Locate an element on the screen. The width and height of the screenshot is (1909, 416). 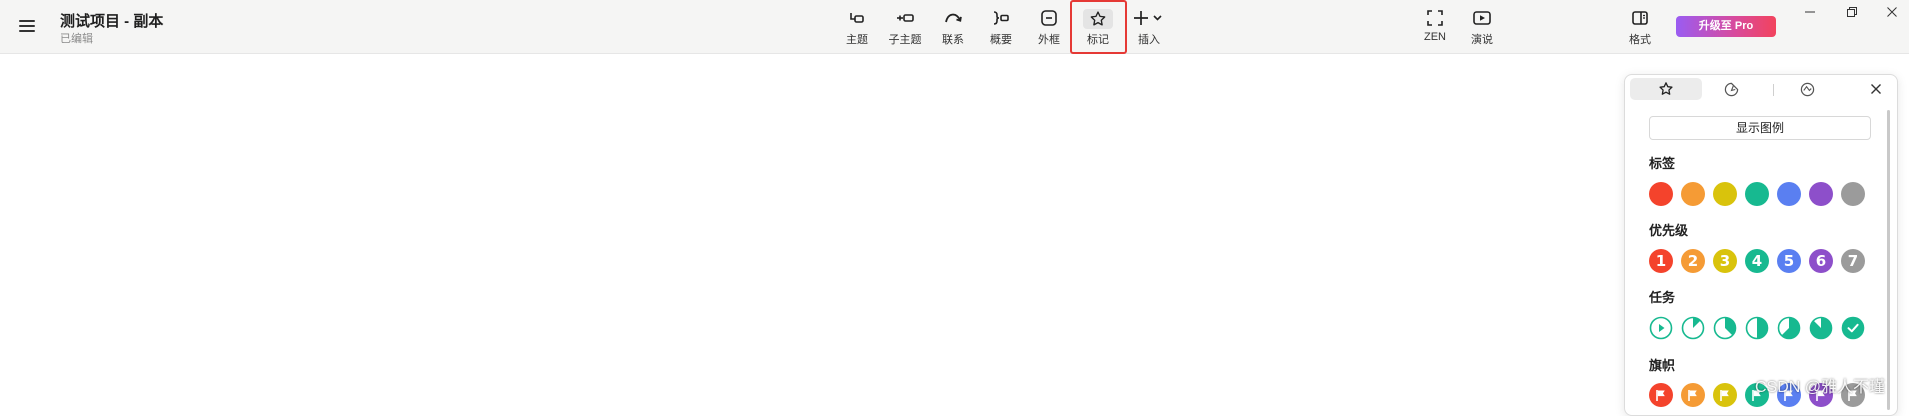
tool-zen-label: ZEN is located at coordinates (1435, 37).